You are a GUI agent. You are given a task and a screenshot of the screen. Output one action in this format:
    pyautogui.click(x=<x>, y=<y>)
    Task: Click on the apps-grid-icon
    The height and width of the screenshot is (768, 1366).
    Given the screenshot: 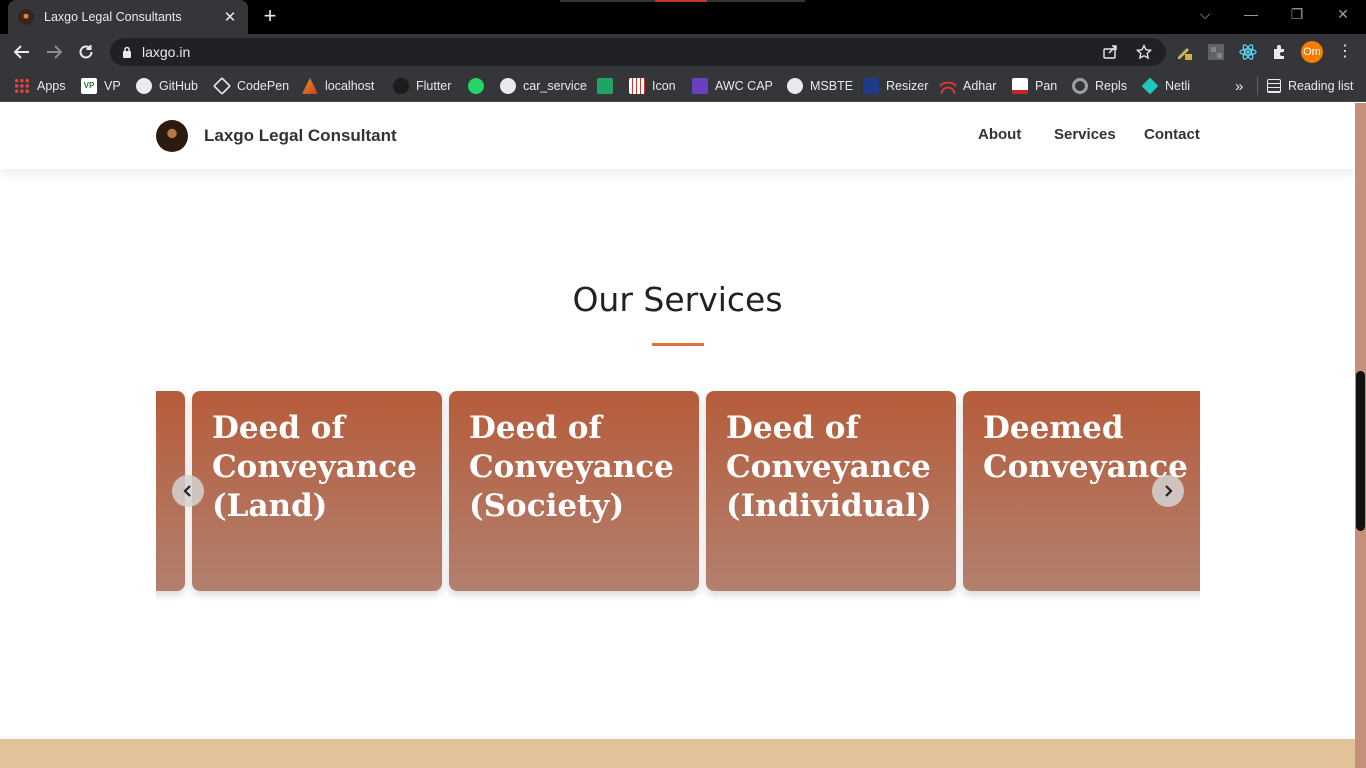 What is the action you would take?
    pyautogui.click(x=22, y=86)
    